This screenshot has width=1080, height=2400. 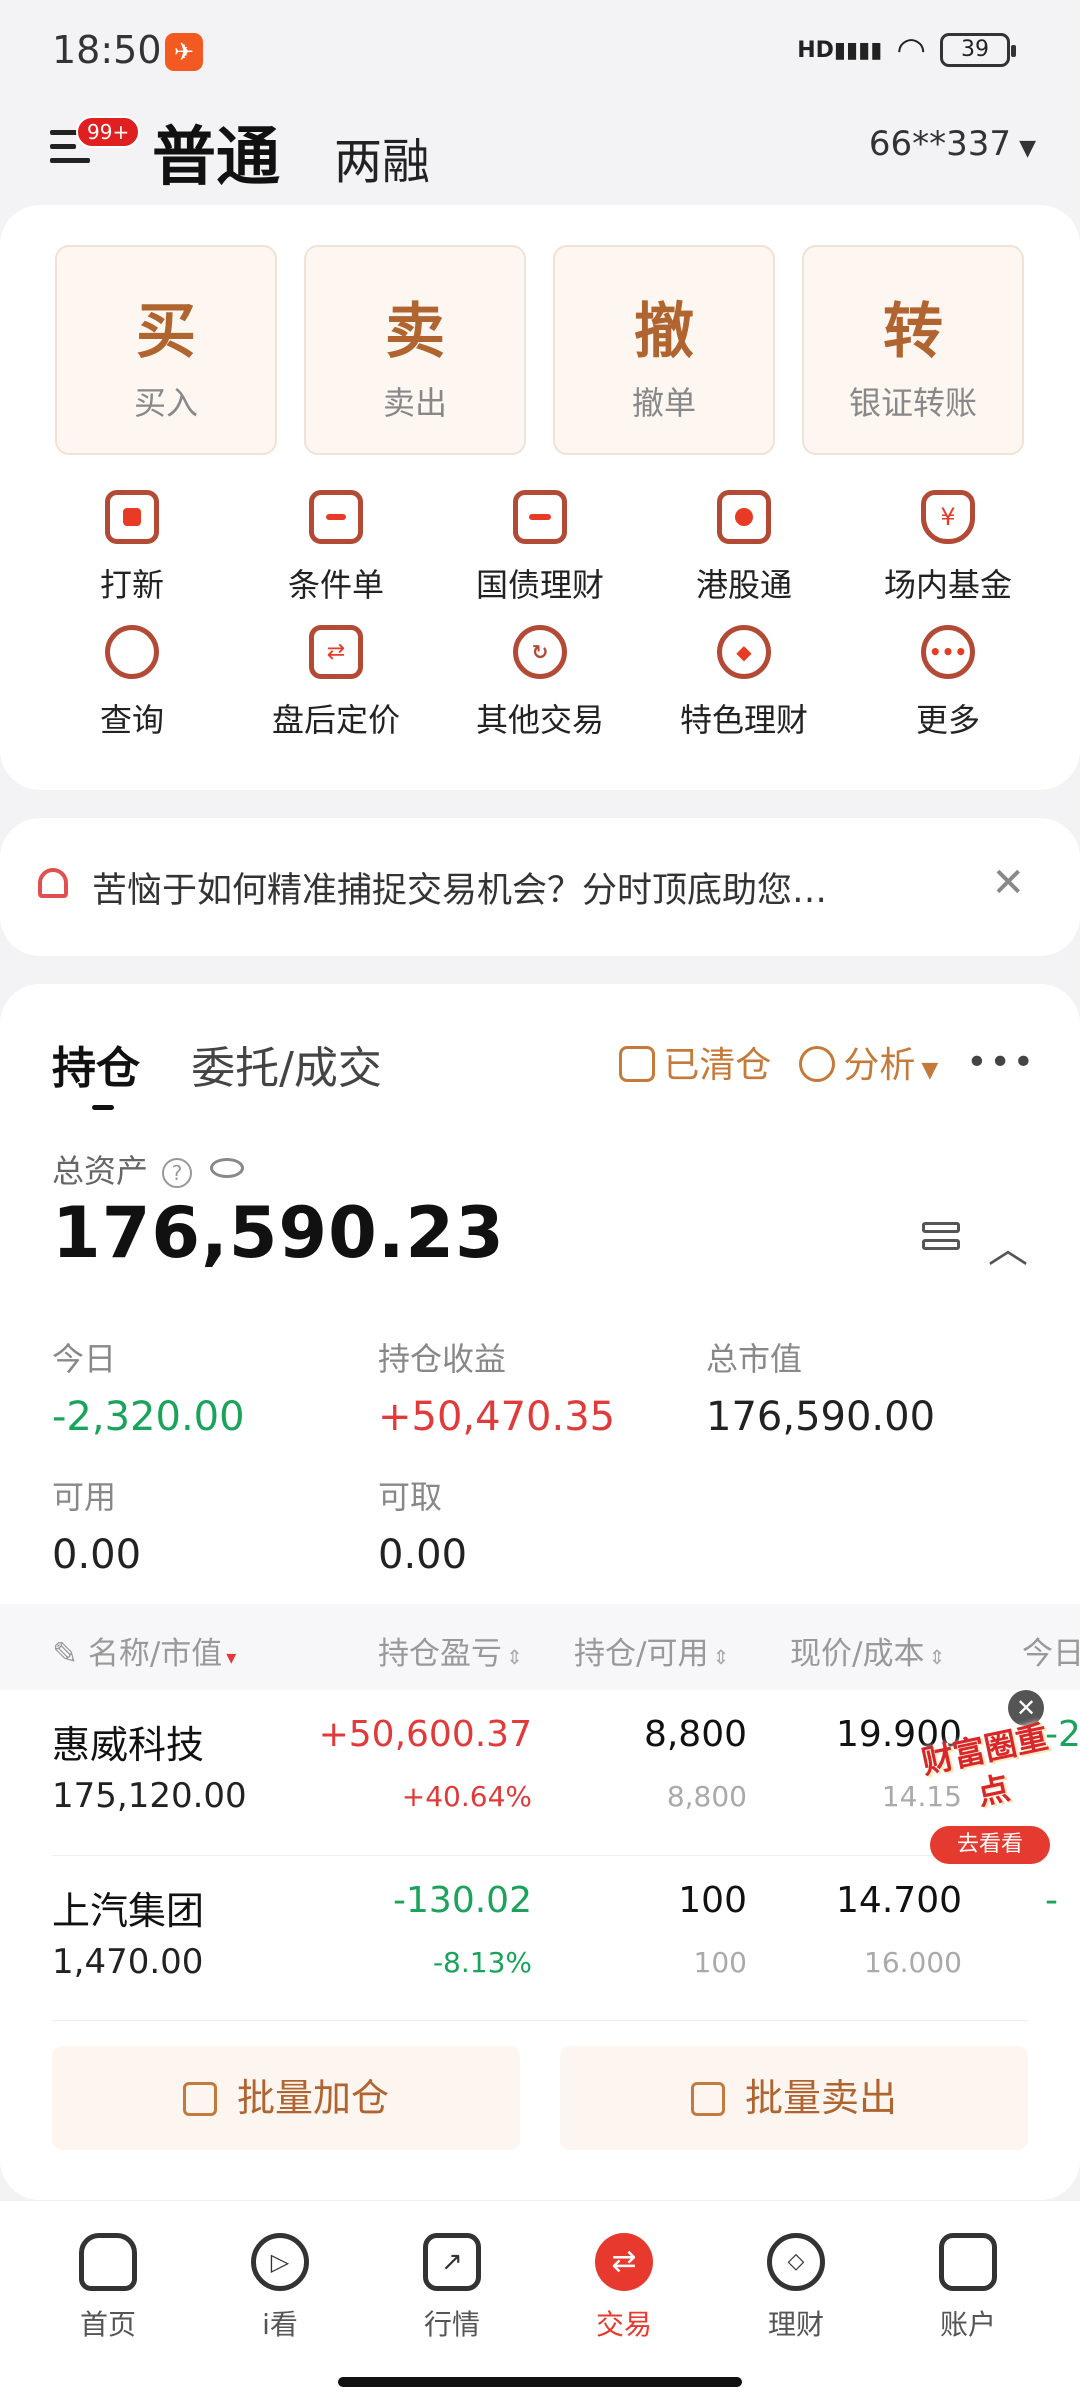 I want to click on sort-icon: ▾, so click(x=231, y=1657).